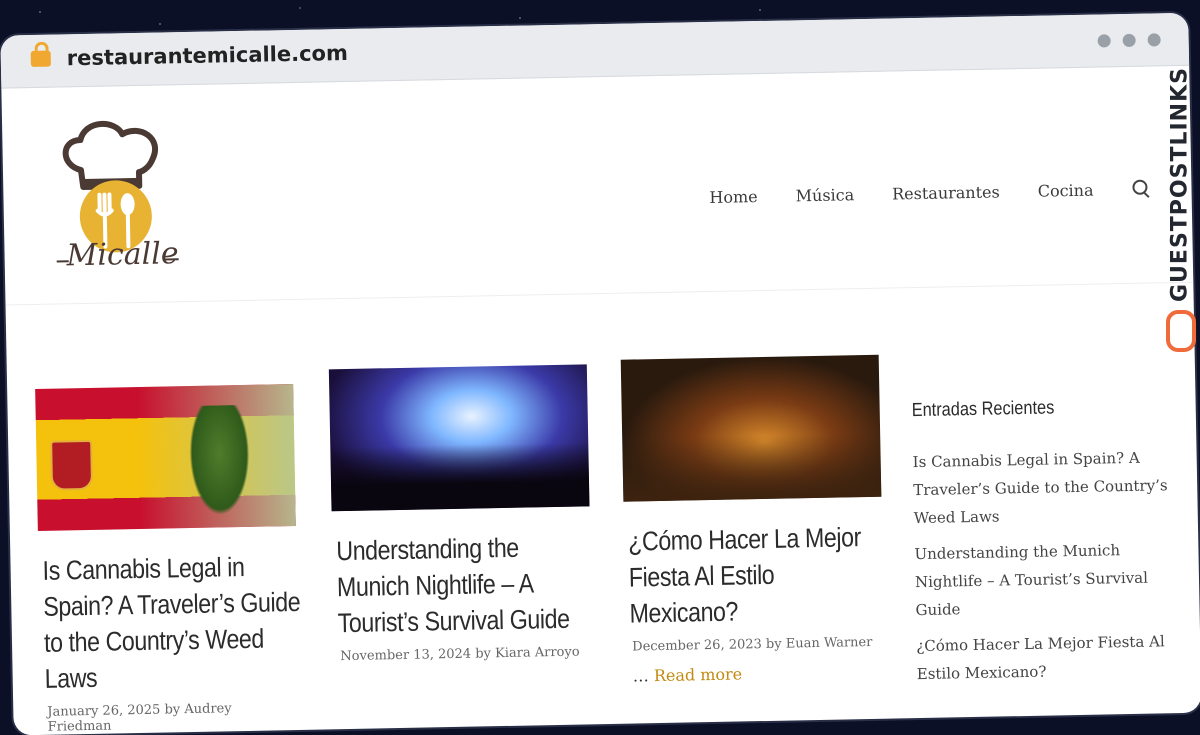 This screenshot has height=735, width=1200. I want to click on post-meta: January 26, 2025 by Audrey Friedman, so click(173, 717).